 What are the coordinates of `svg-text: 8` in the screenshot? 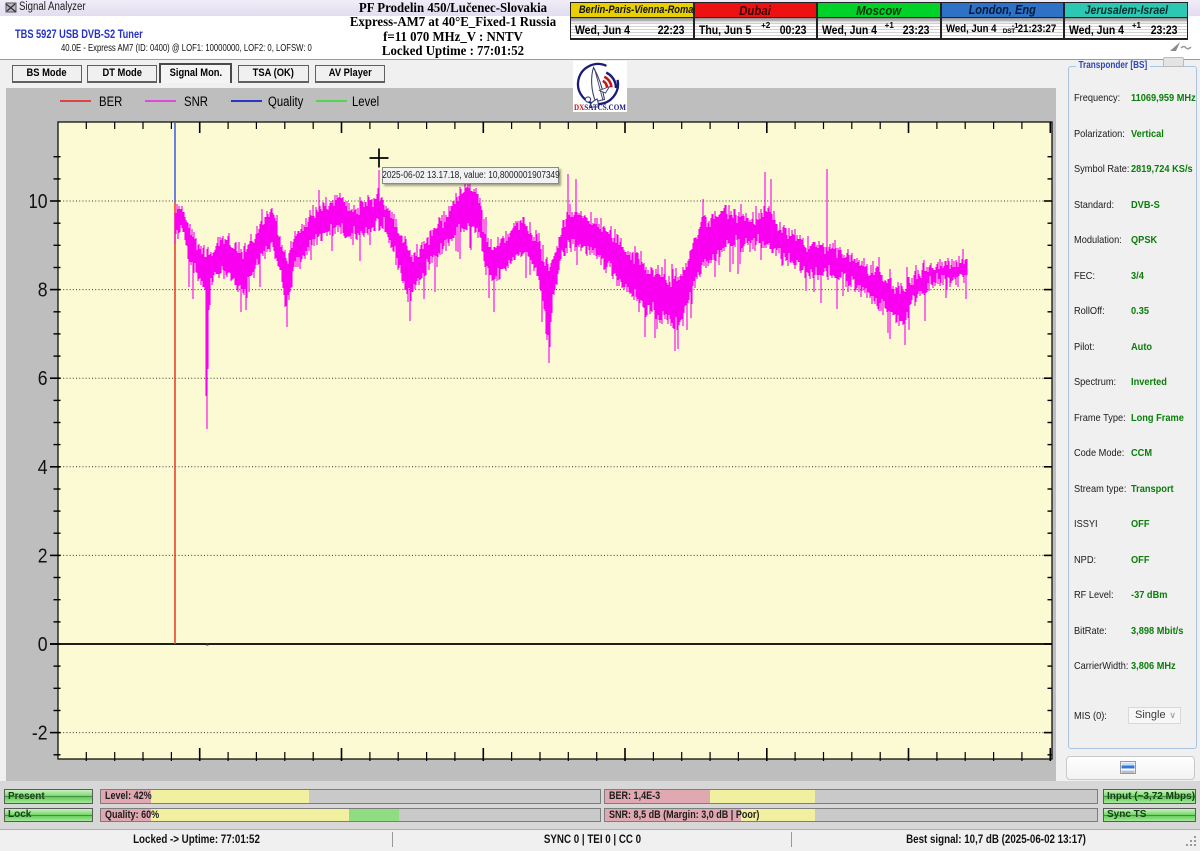 It's located at (43, 290).